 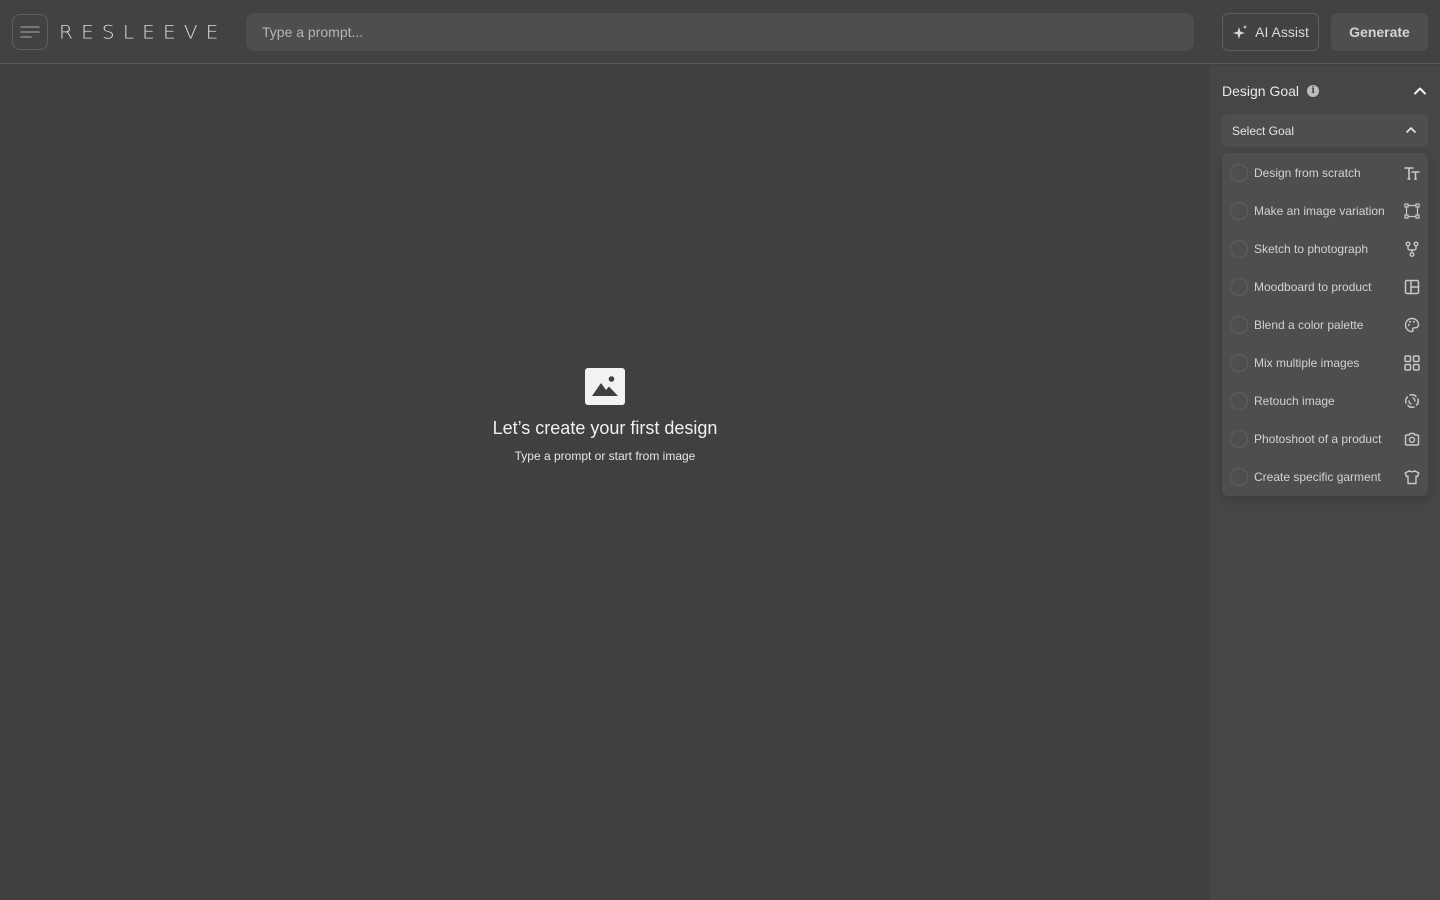 I want to click on shirt-icon, so click(x=1412, y=477).